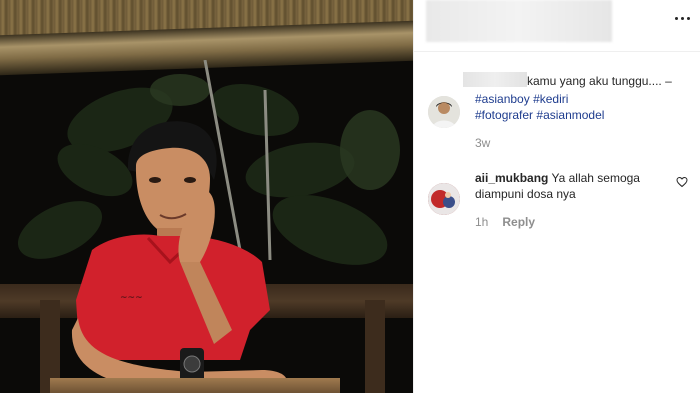 This screenshot has height=393, width=700. What do you see at coordinates (599, 81) in the screenshot?
I see `caption-text: kamu yang aku tunggu.... –` at bounding box center [599, 81].